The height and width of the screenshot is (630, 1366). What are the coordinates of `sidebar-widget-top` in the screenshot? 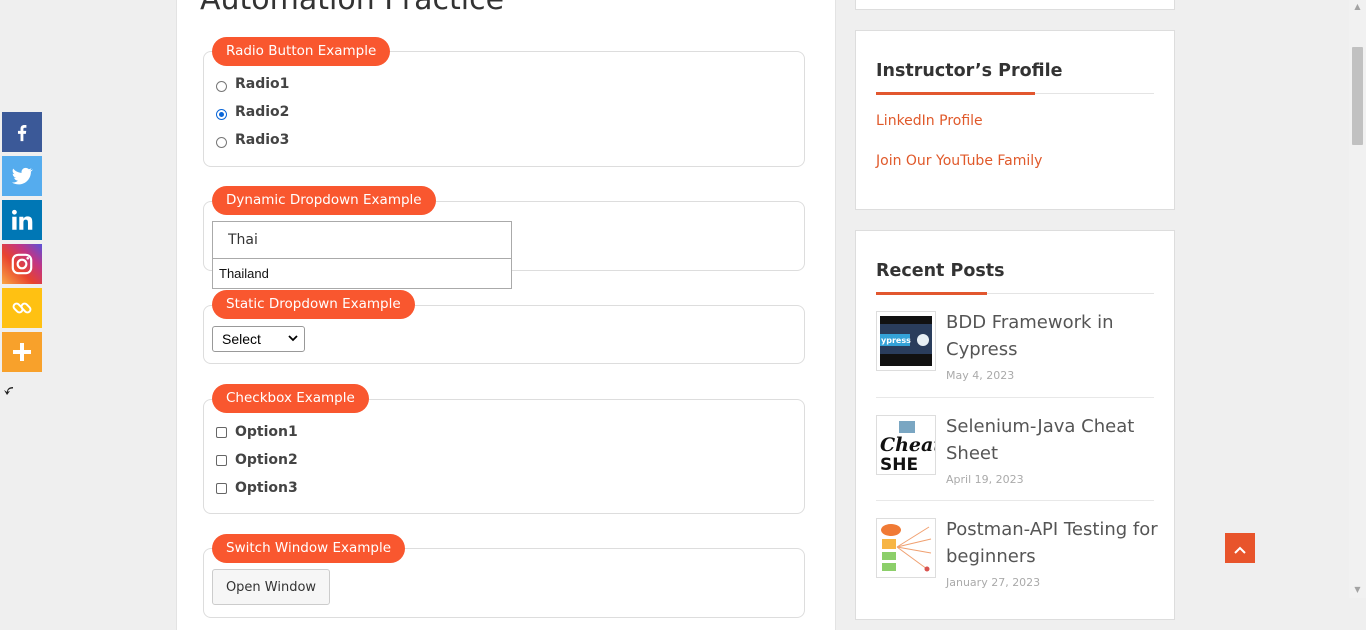 It's located at (1015, 5).